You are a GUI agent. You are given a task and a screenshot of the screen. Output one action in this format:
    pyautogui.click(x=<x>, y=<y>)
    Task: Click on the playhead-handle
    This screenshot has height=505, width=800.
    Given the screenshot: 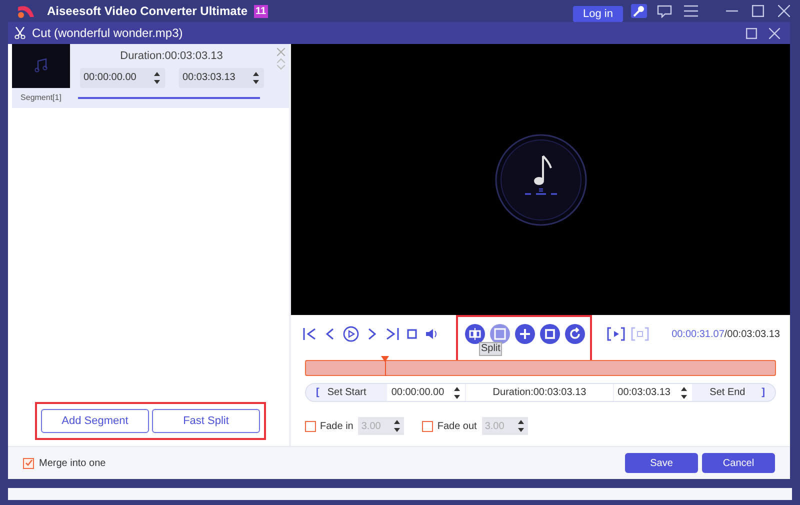 What is the action you would take?
    pyautogui.click(x=385, y=359)
    